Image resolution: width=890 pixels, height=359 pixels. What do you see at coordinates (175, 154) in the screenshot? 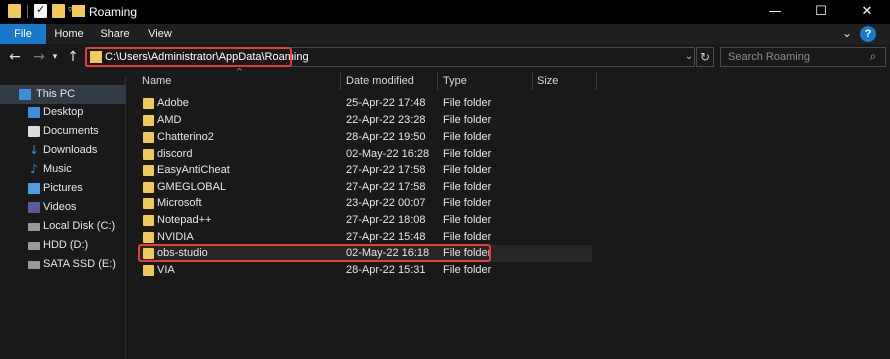
I see `file-name: discord` at bounding box center [175, 154].